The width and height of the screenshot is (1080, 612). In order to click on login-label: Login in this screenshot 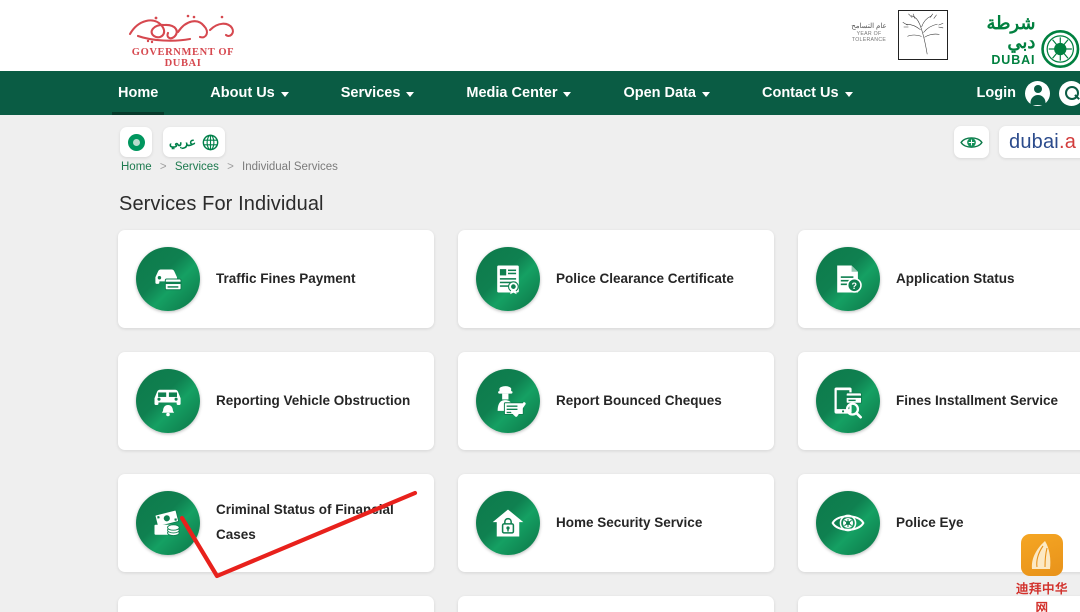, I will do `click(996, 93)`.